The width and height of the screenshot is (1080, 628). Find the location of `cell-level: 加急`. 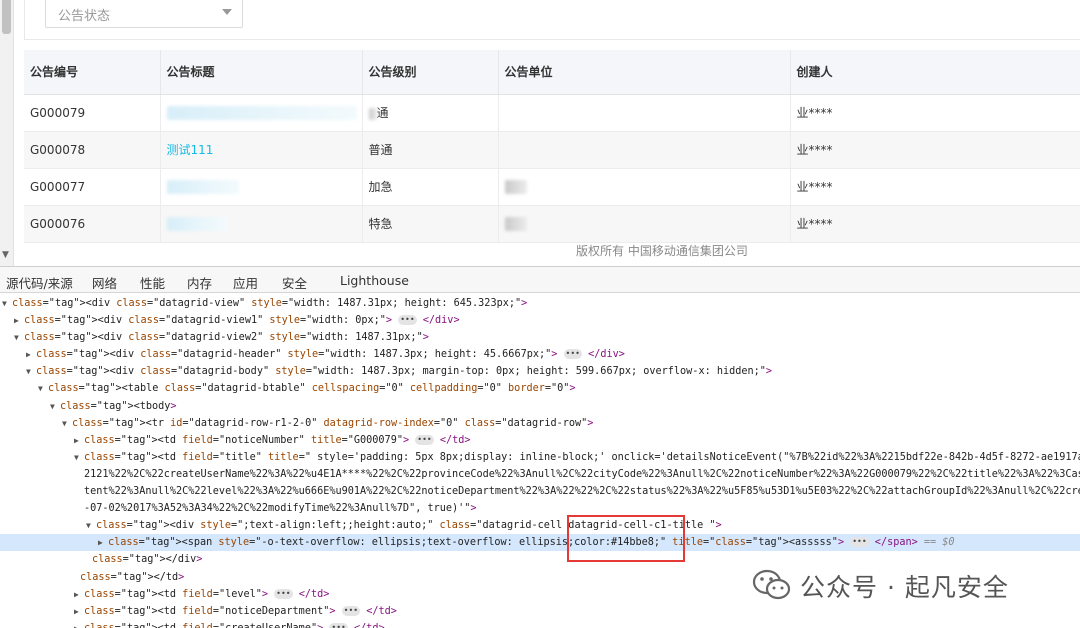

cell-level: 加急 is located at coordinates (430, 187).